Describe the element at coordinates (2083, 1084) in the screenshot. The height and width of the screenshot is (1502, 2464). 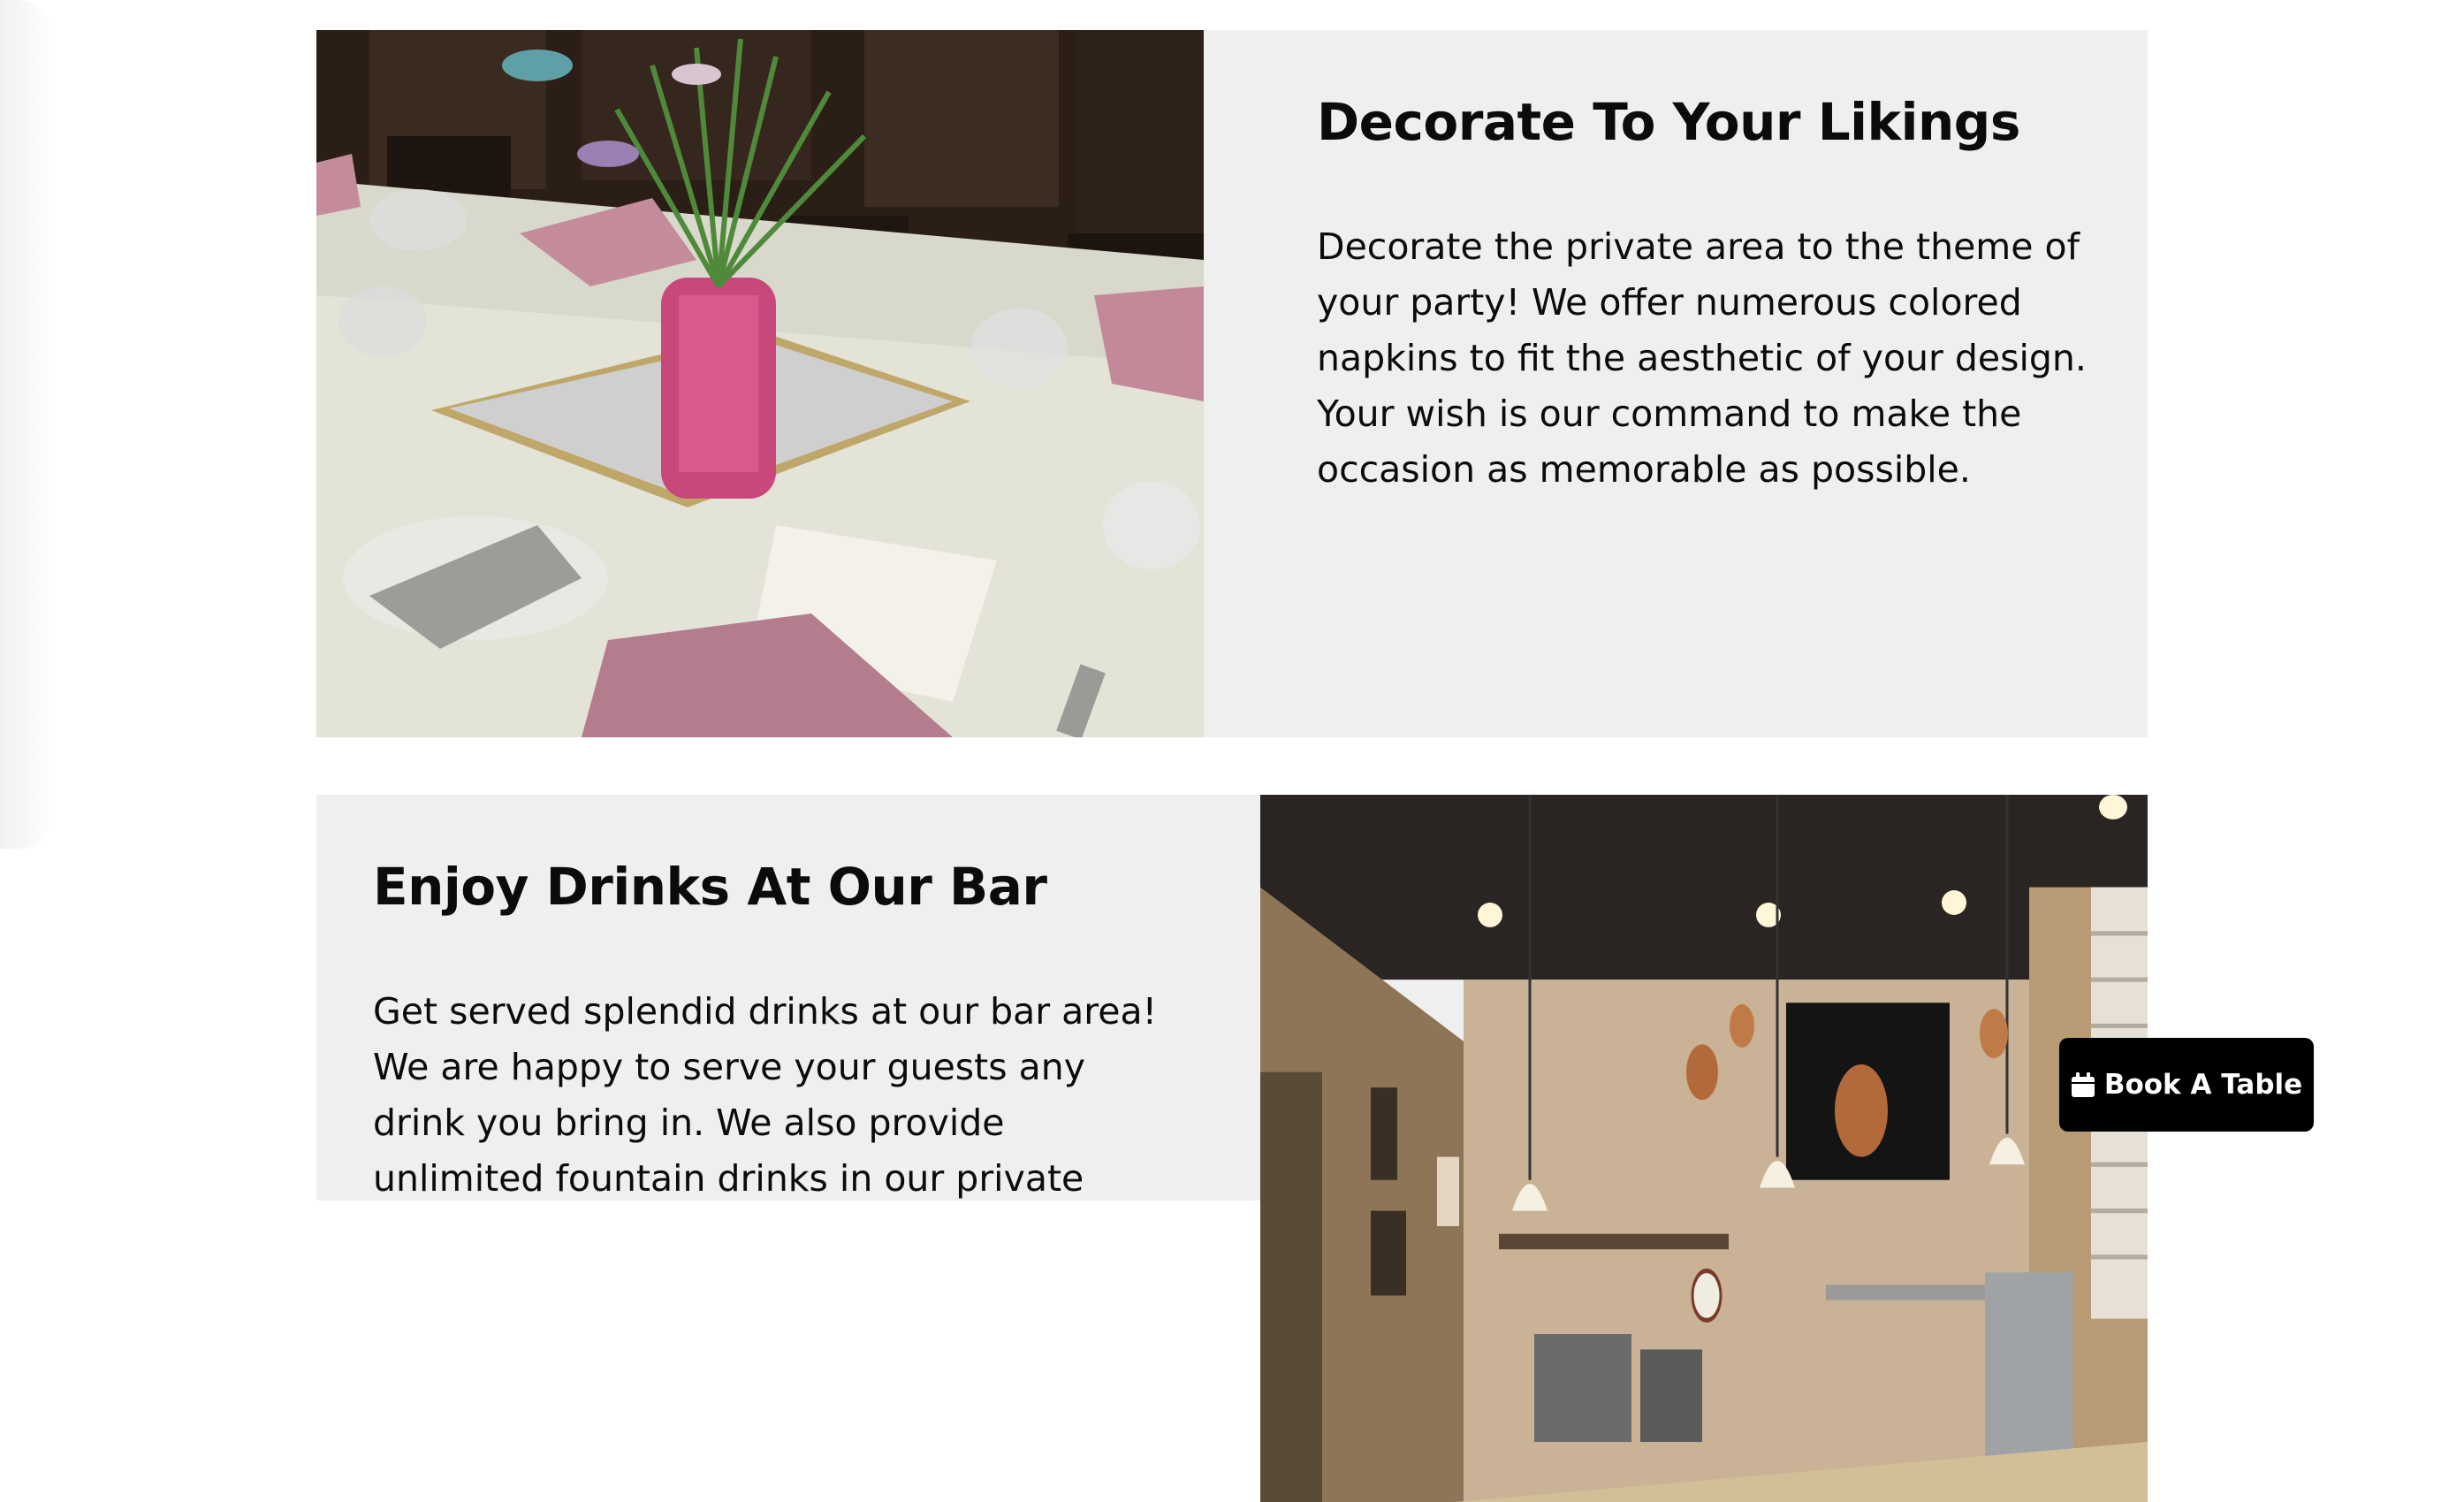
I see `calendar-icon` at that location.